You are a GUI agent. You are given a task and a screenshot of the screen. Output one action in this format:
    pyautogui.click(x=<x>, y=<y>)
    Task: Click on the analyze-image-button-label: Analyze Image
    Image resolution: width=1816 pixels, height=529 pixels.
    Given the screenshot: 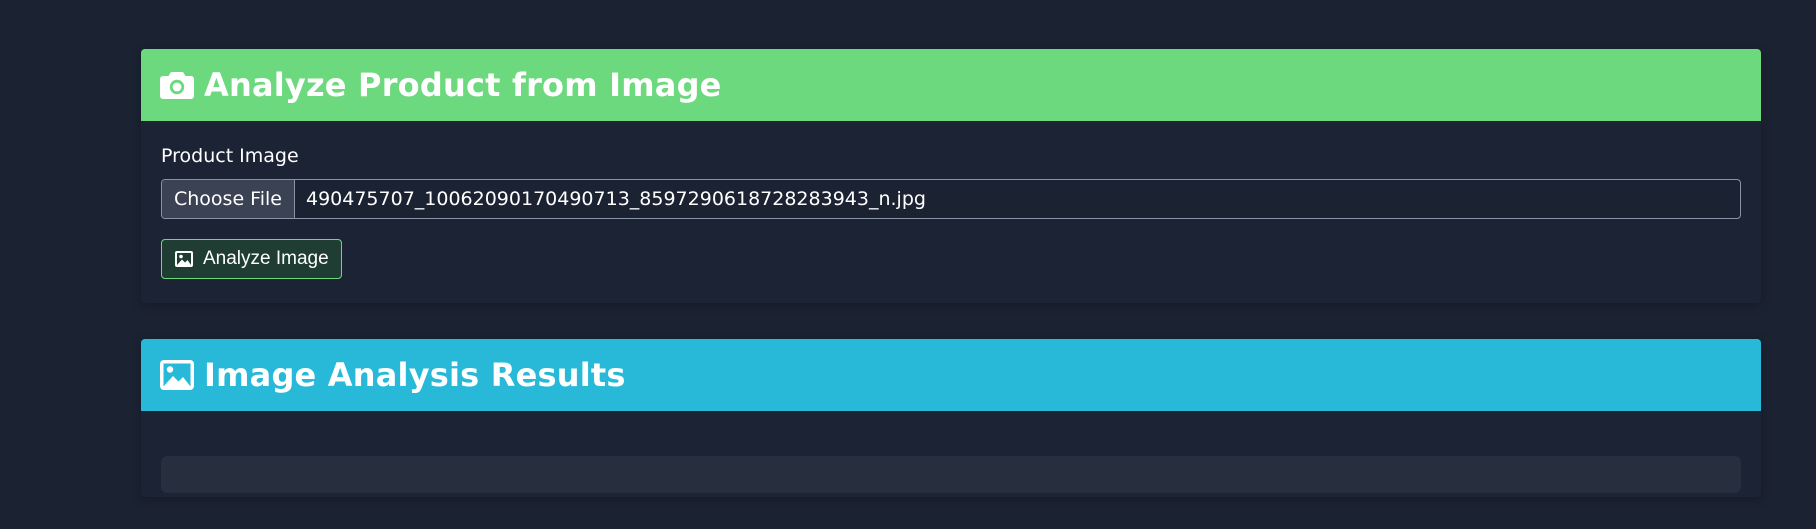 What is the action you would take?
    pyautogui.click(x=266, y=258)
    